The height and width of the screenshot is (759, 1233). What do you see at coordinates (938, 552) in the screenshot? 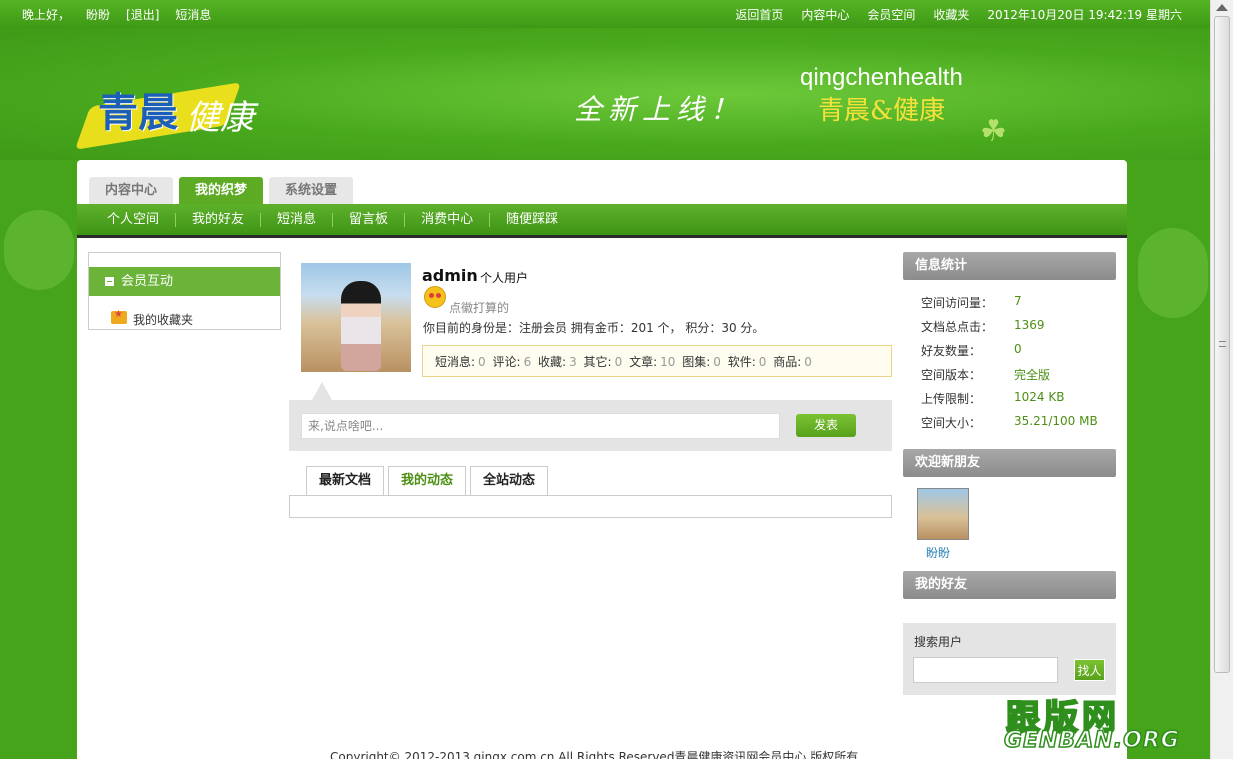
I see `friend-name-link: 盼盼` at bounding box center [938, 552].